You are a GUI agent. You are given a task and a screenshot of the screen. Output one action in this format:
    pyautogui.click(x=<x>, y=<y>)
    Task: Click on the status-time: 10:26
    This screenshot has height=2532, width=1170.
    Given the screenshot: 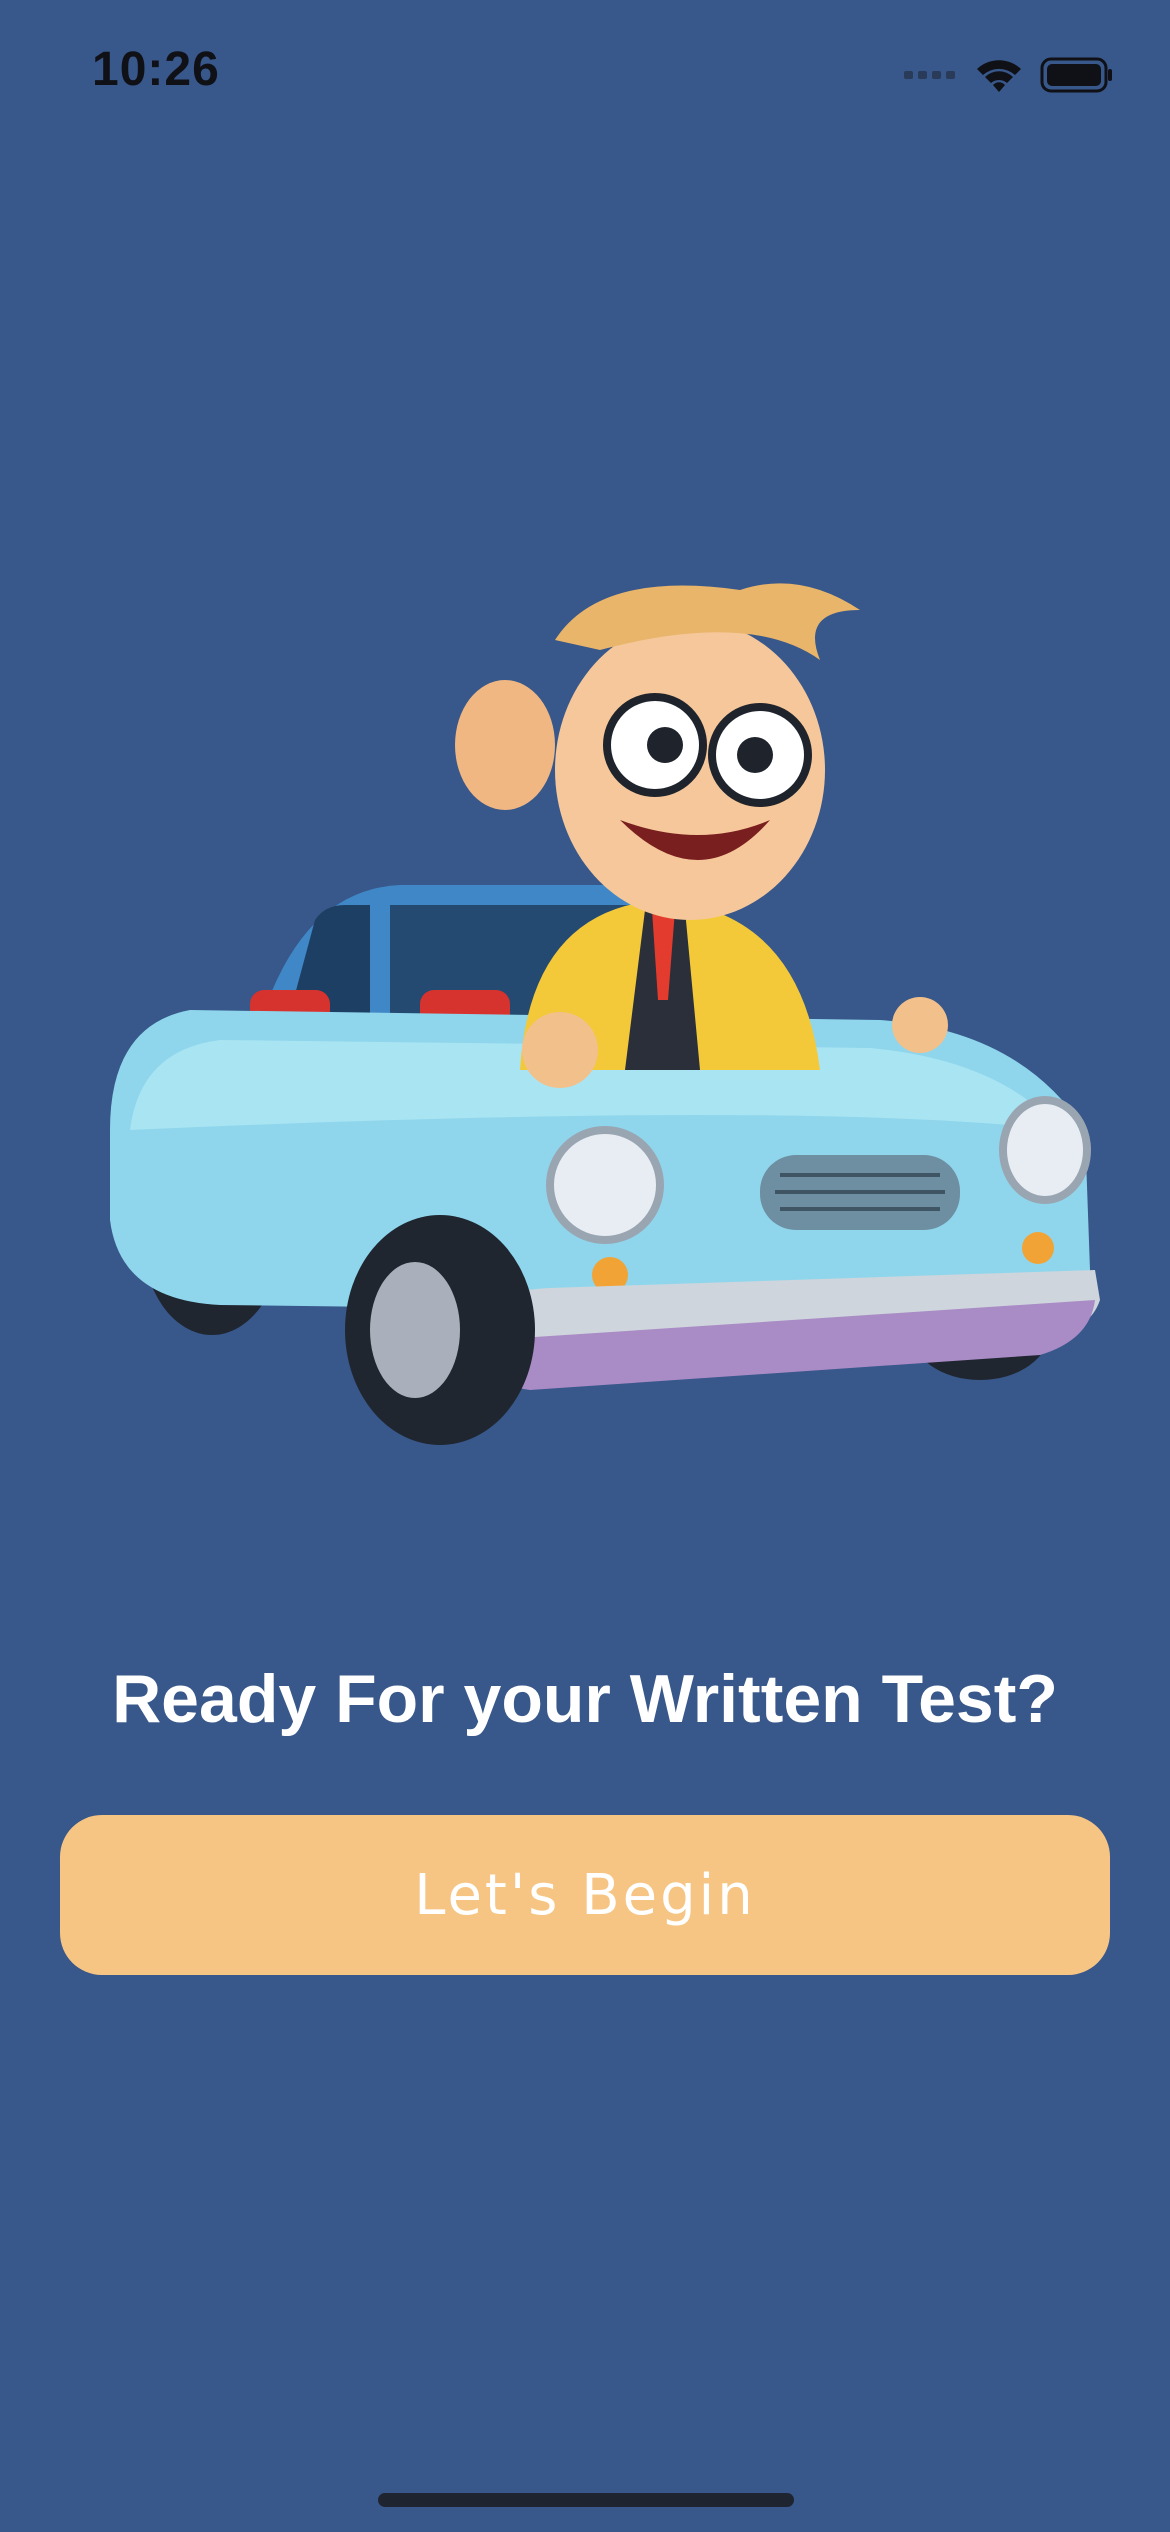 What is the action you would take?
    pyautogui.click(x=156, y=69)
    